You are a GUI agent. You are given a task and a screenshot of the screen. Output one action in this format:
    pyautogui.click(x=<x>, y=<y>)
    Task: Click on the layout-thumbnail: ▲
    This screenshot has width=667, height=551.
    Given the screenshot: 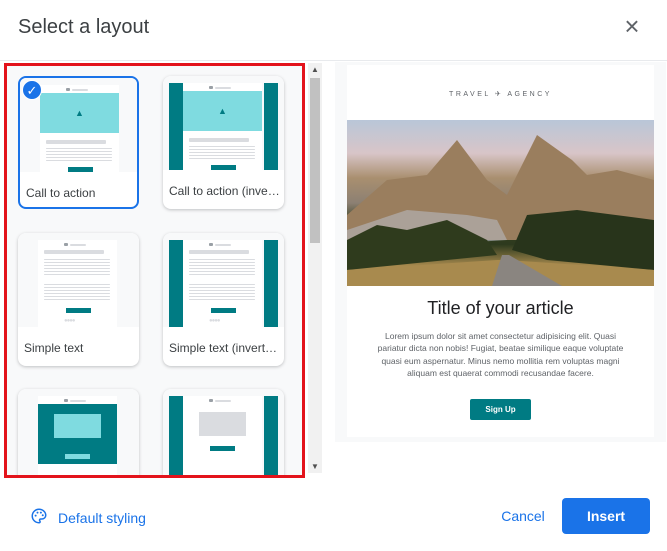 What is the action you would take?
    pyautogui.click(x=223, y=123)
    